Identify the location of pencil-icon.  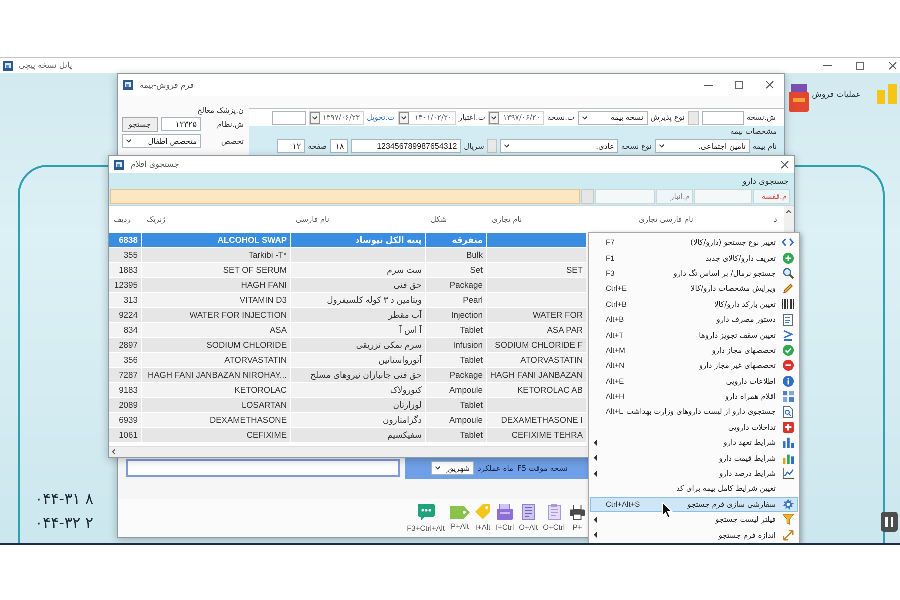
(788, 288).